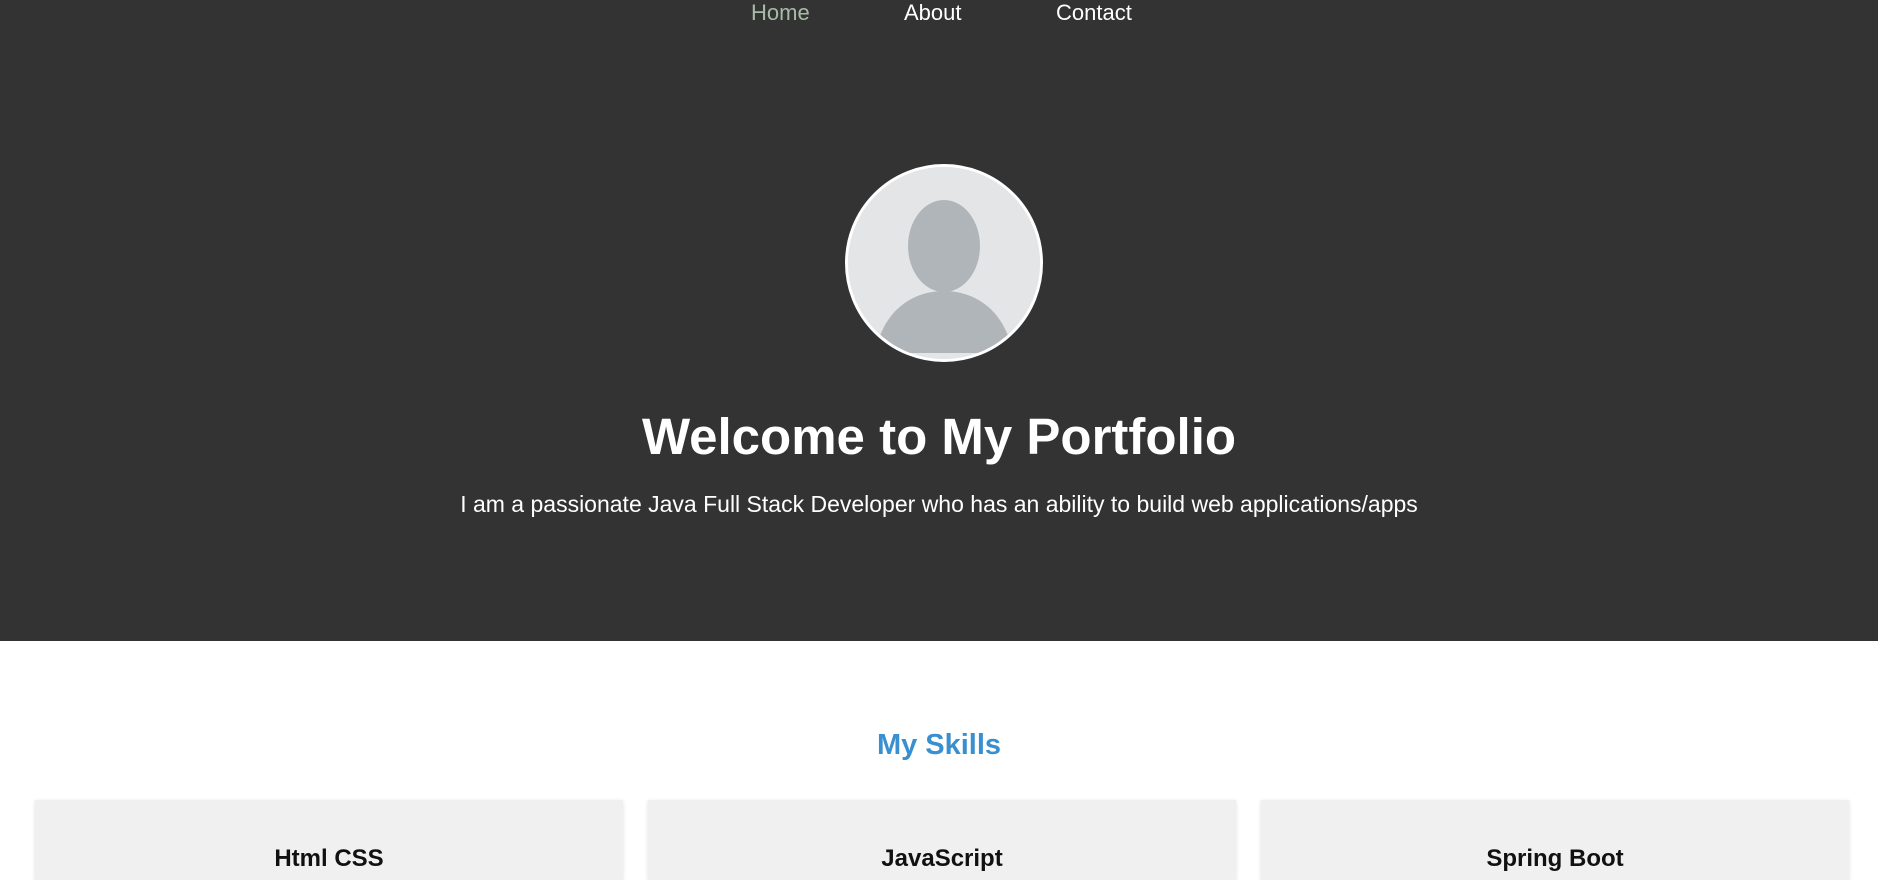  Describe the element at coordinates (1555, 840) in the screenshot. I see `skill-card-spring-boot: Spring Boot` at that location.